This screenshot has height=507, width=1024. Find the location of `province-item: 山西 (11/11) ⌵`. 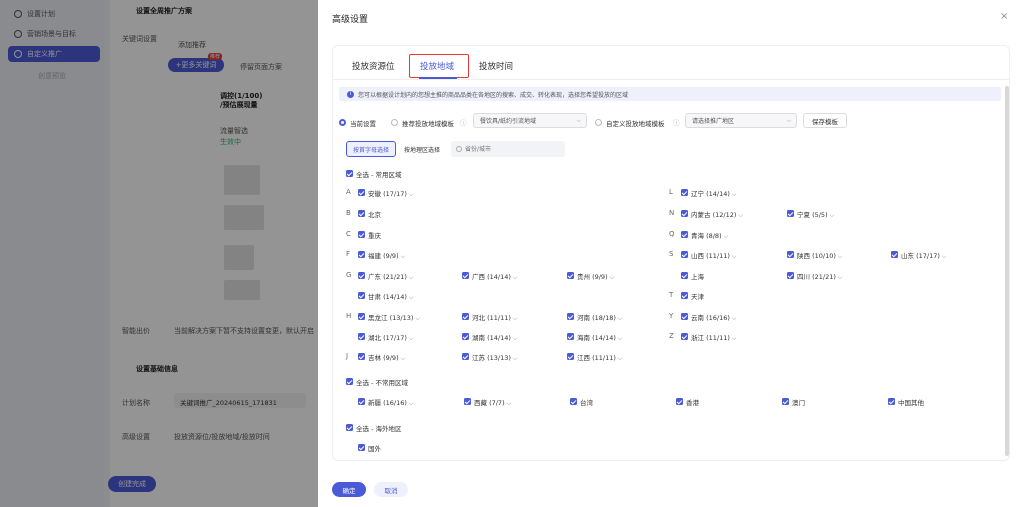

province-item: 山西 (11/11) ⌵ is located at coordinates (713, 255).